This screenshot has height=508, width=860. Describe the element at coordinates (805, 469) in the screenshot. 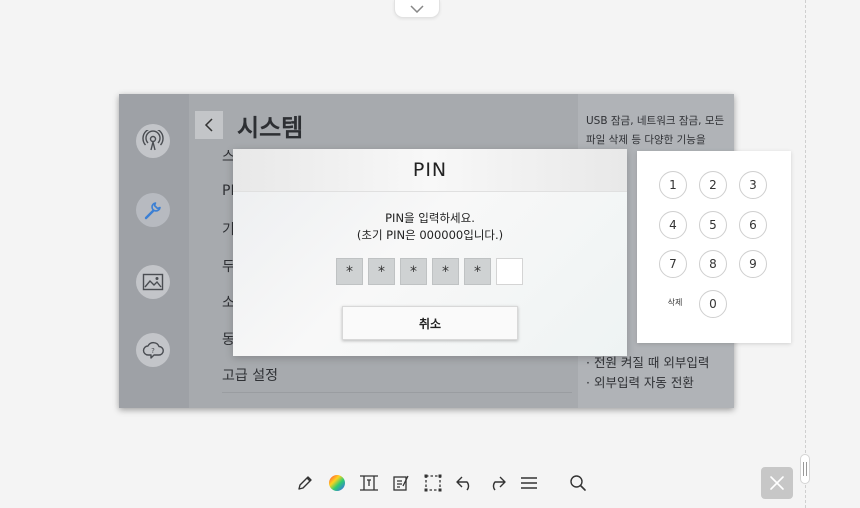

I see `resize-handle` at that location.